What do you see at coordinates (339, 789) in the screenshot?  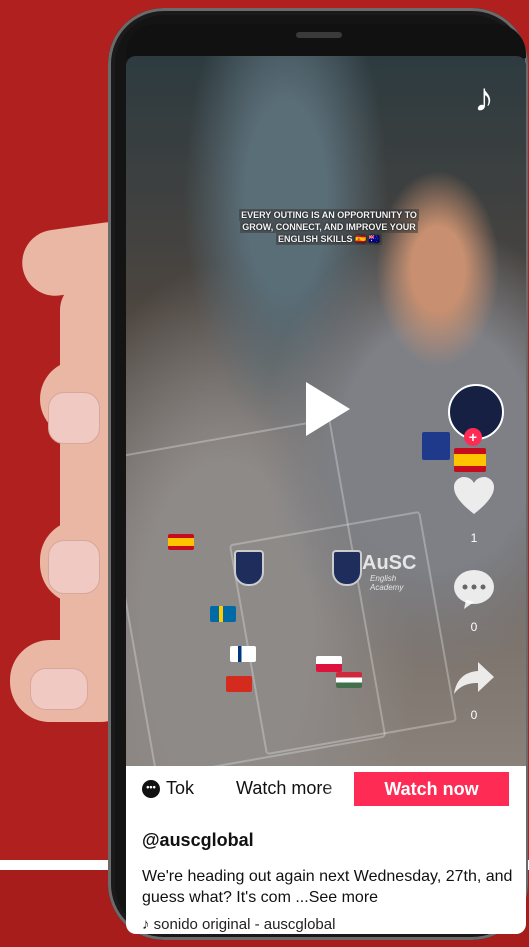 I see `watch-more-fade` at bounding box center [339, 789].